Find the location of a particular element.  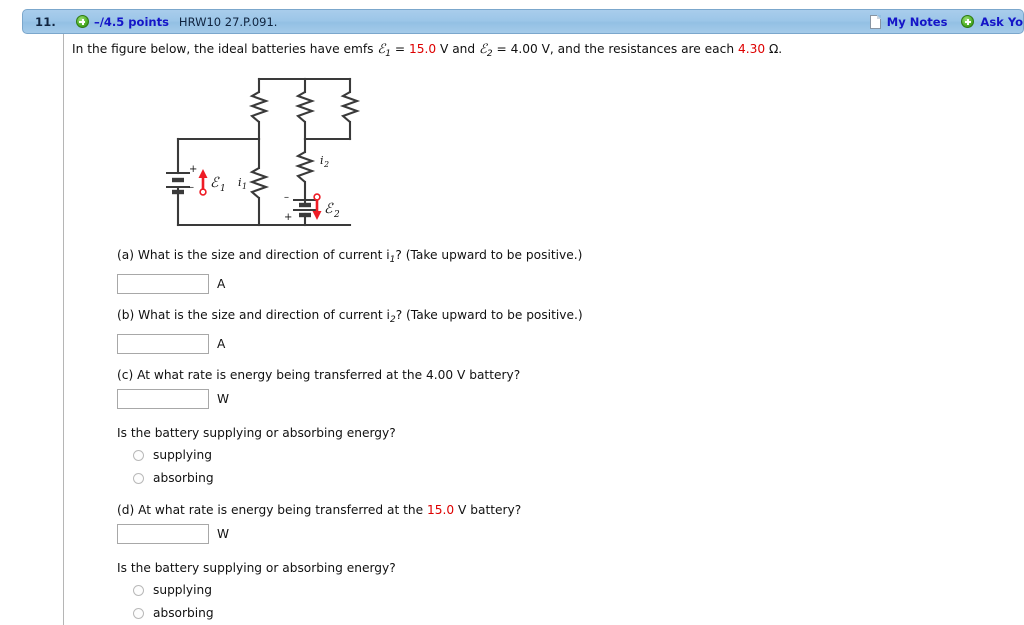

resistor-i1 is located at coordinates (259, 183).